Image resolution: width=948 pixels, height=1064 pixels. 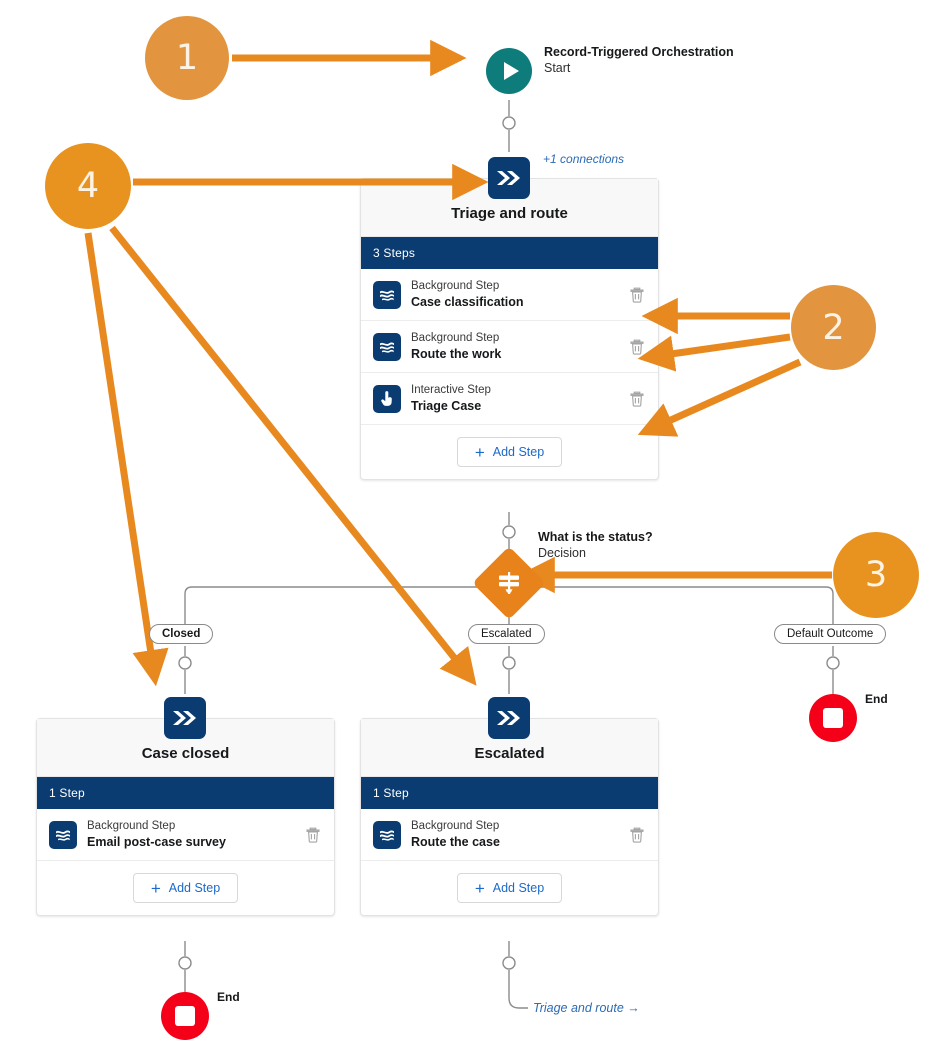 I want to click on step-row: Interactive Step Triage Case, so click(x=509, y=399).